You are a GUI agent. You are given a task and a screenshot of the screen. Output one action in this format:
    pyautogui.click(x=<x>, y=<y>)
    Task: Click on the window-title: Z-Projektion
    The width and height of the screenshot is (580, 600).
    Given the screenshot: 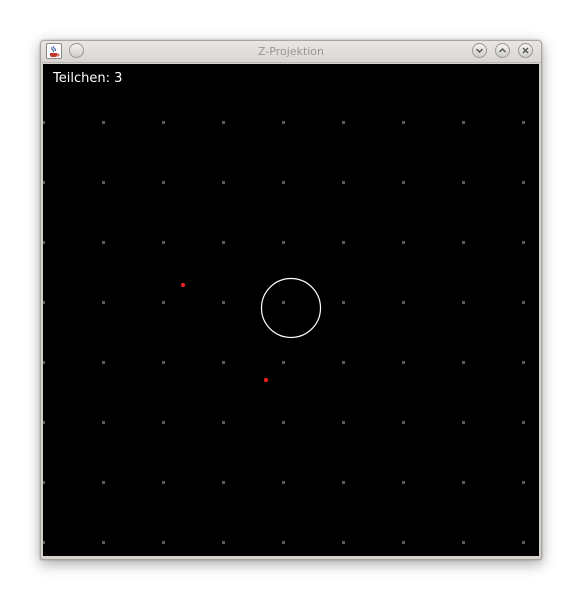 What is the action you would take?
    pyautogui.click(x=291, y=51)
    